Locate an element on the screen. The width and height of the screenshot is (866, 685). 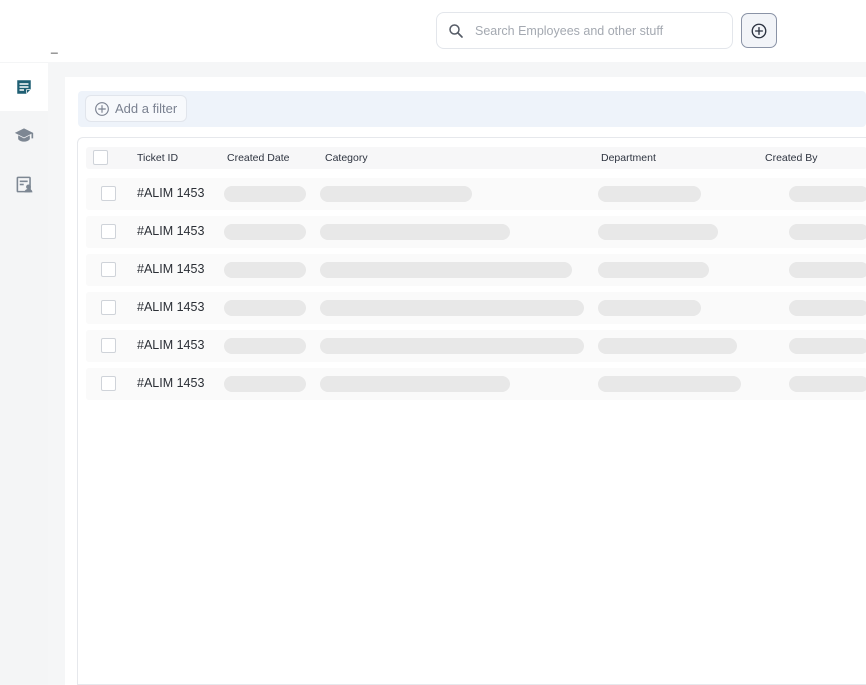
column-header-created-by: Created By is located at coordinates (791, 158).